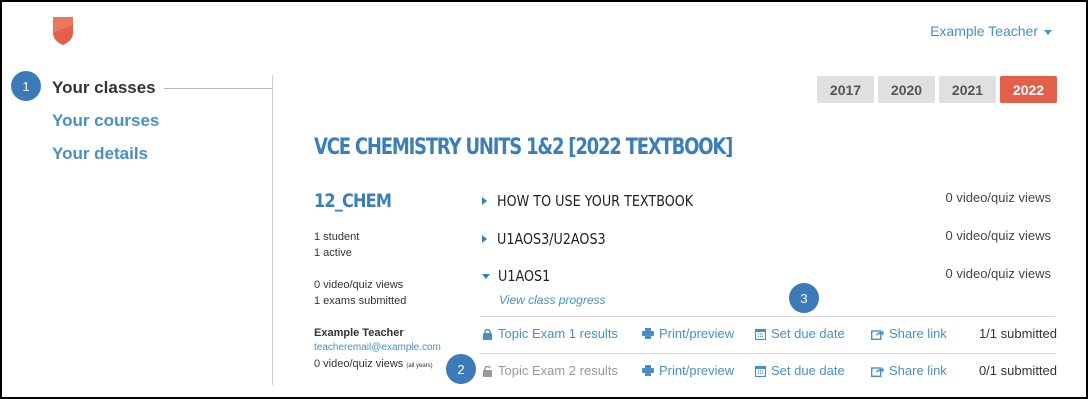 Image resolution: width=1088 pixels, height=399 pixels. I want to click on tab-year-2021: 2021, so click(967, 89).